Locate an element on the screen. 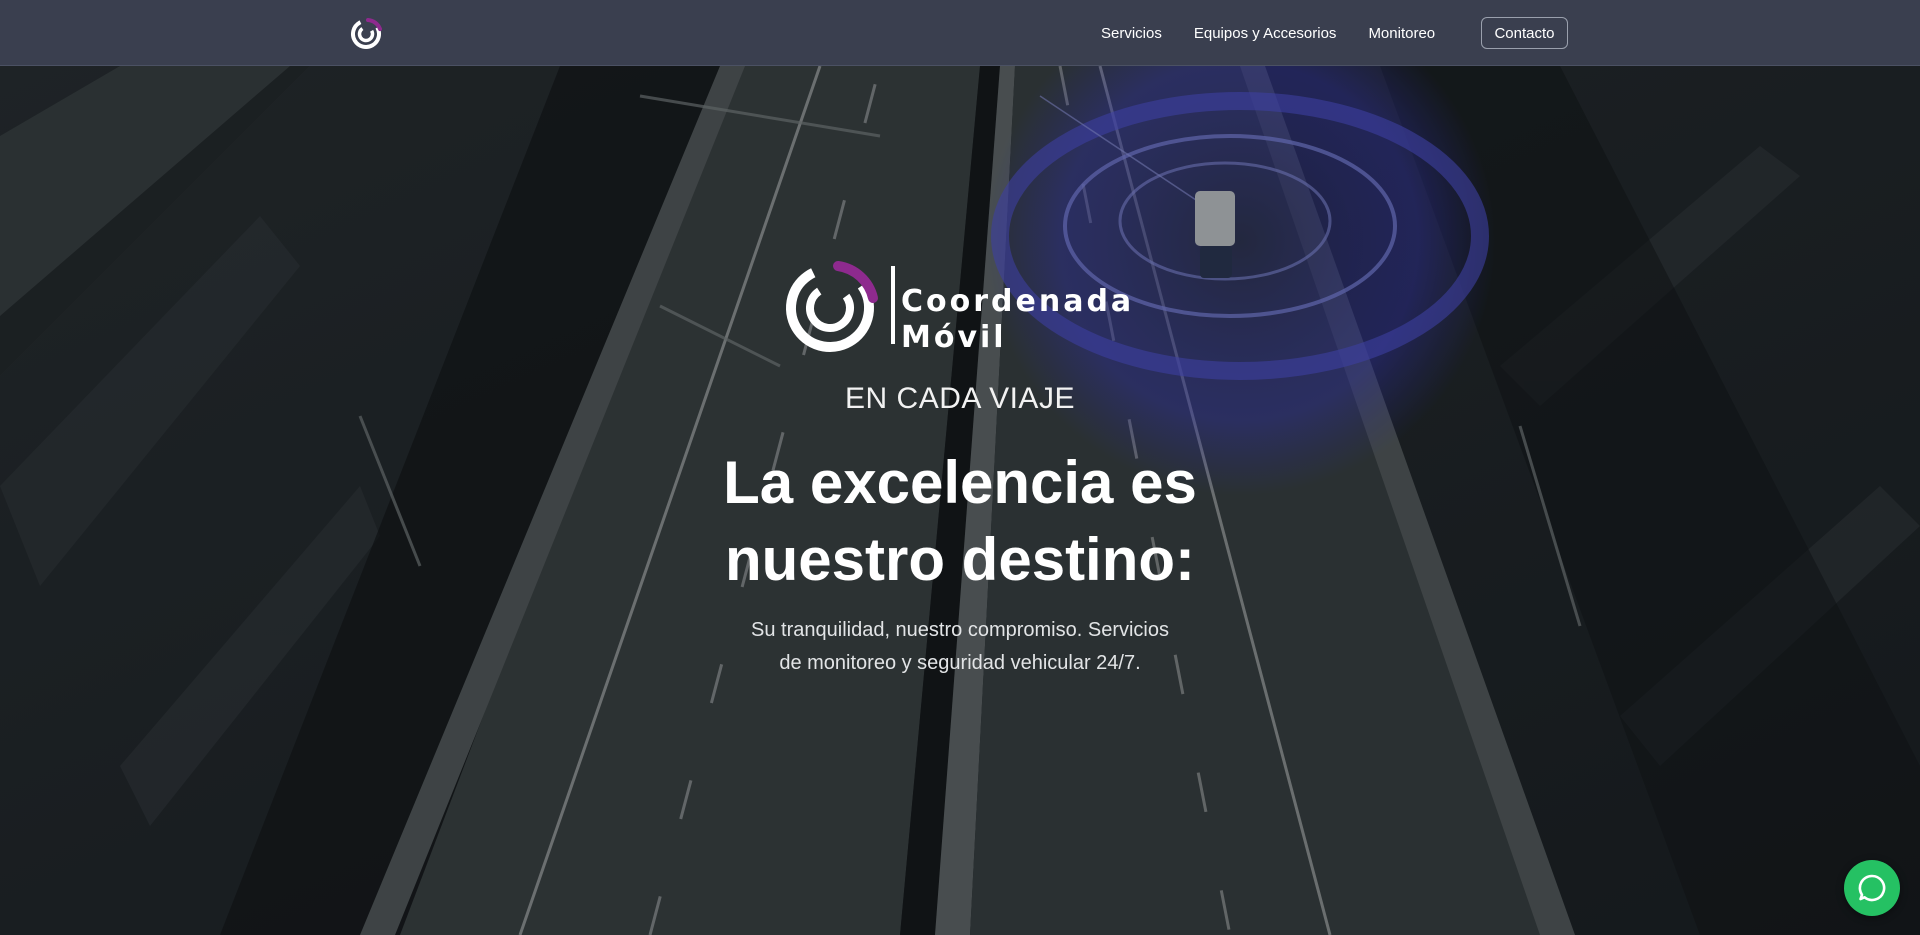 The height and width of the screenshot is (935, 1920). hero-headline: La excelencia es nuestro destino: is located at coordinates (960, 521).